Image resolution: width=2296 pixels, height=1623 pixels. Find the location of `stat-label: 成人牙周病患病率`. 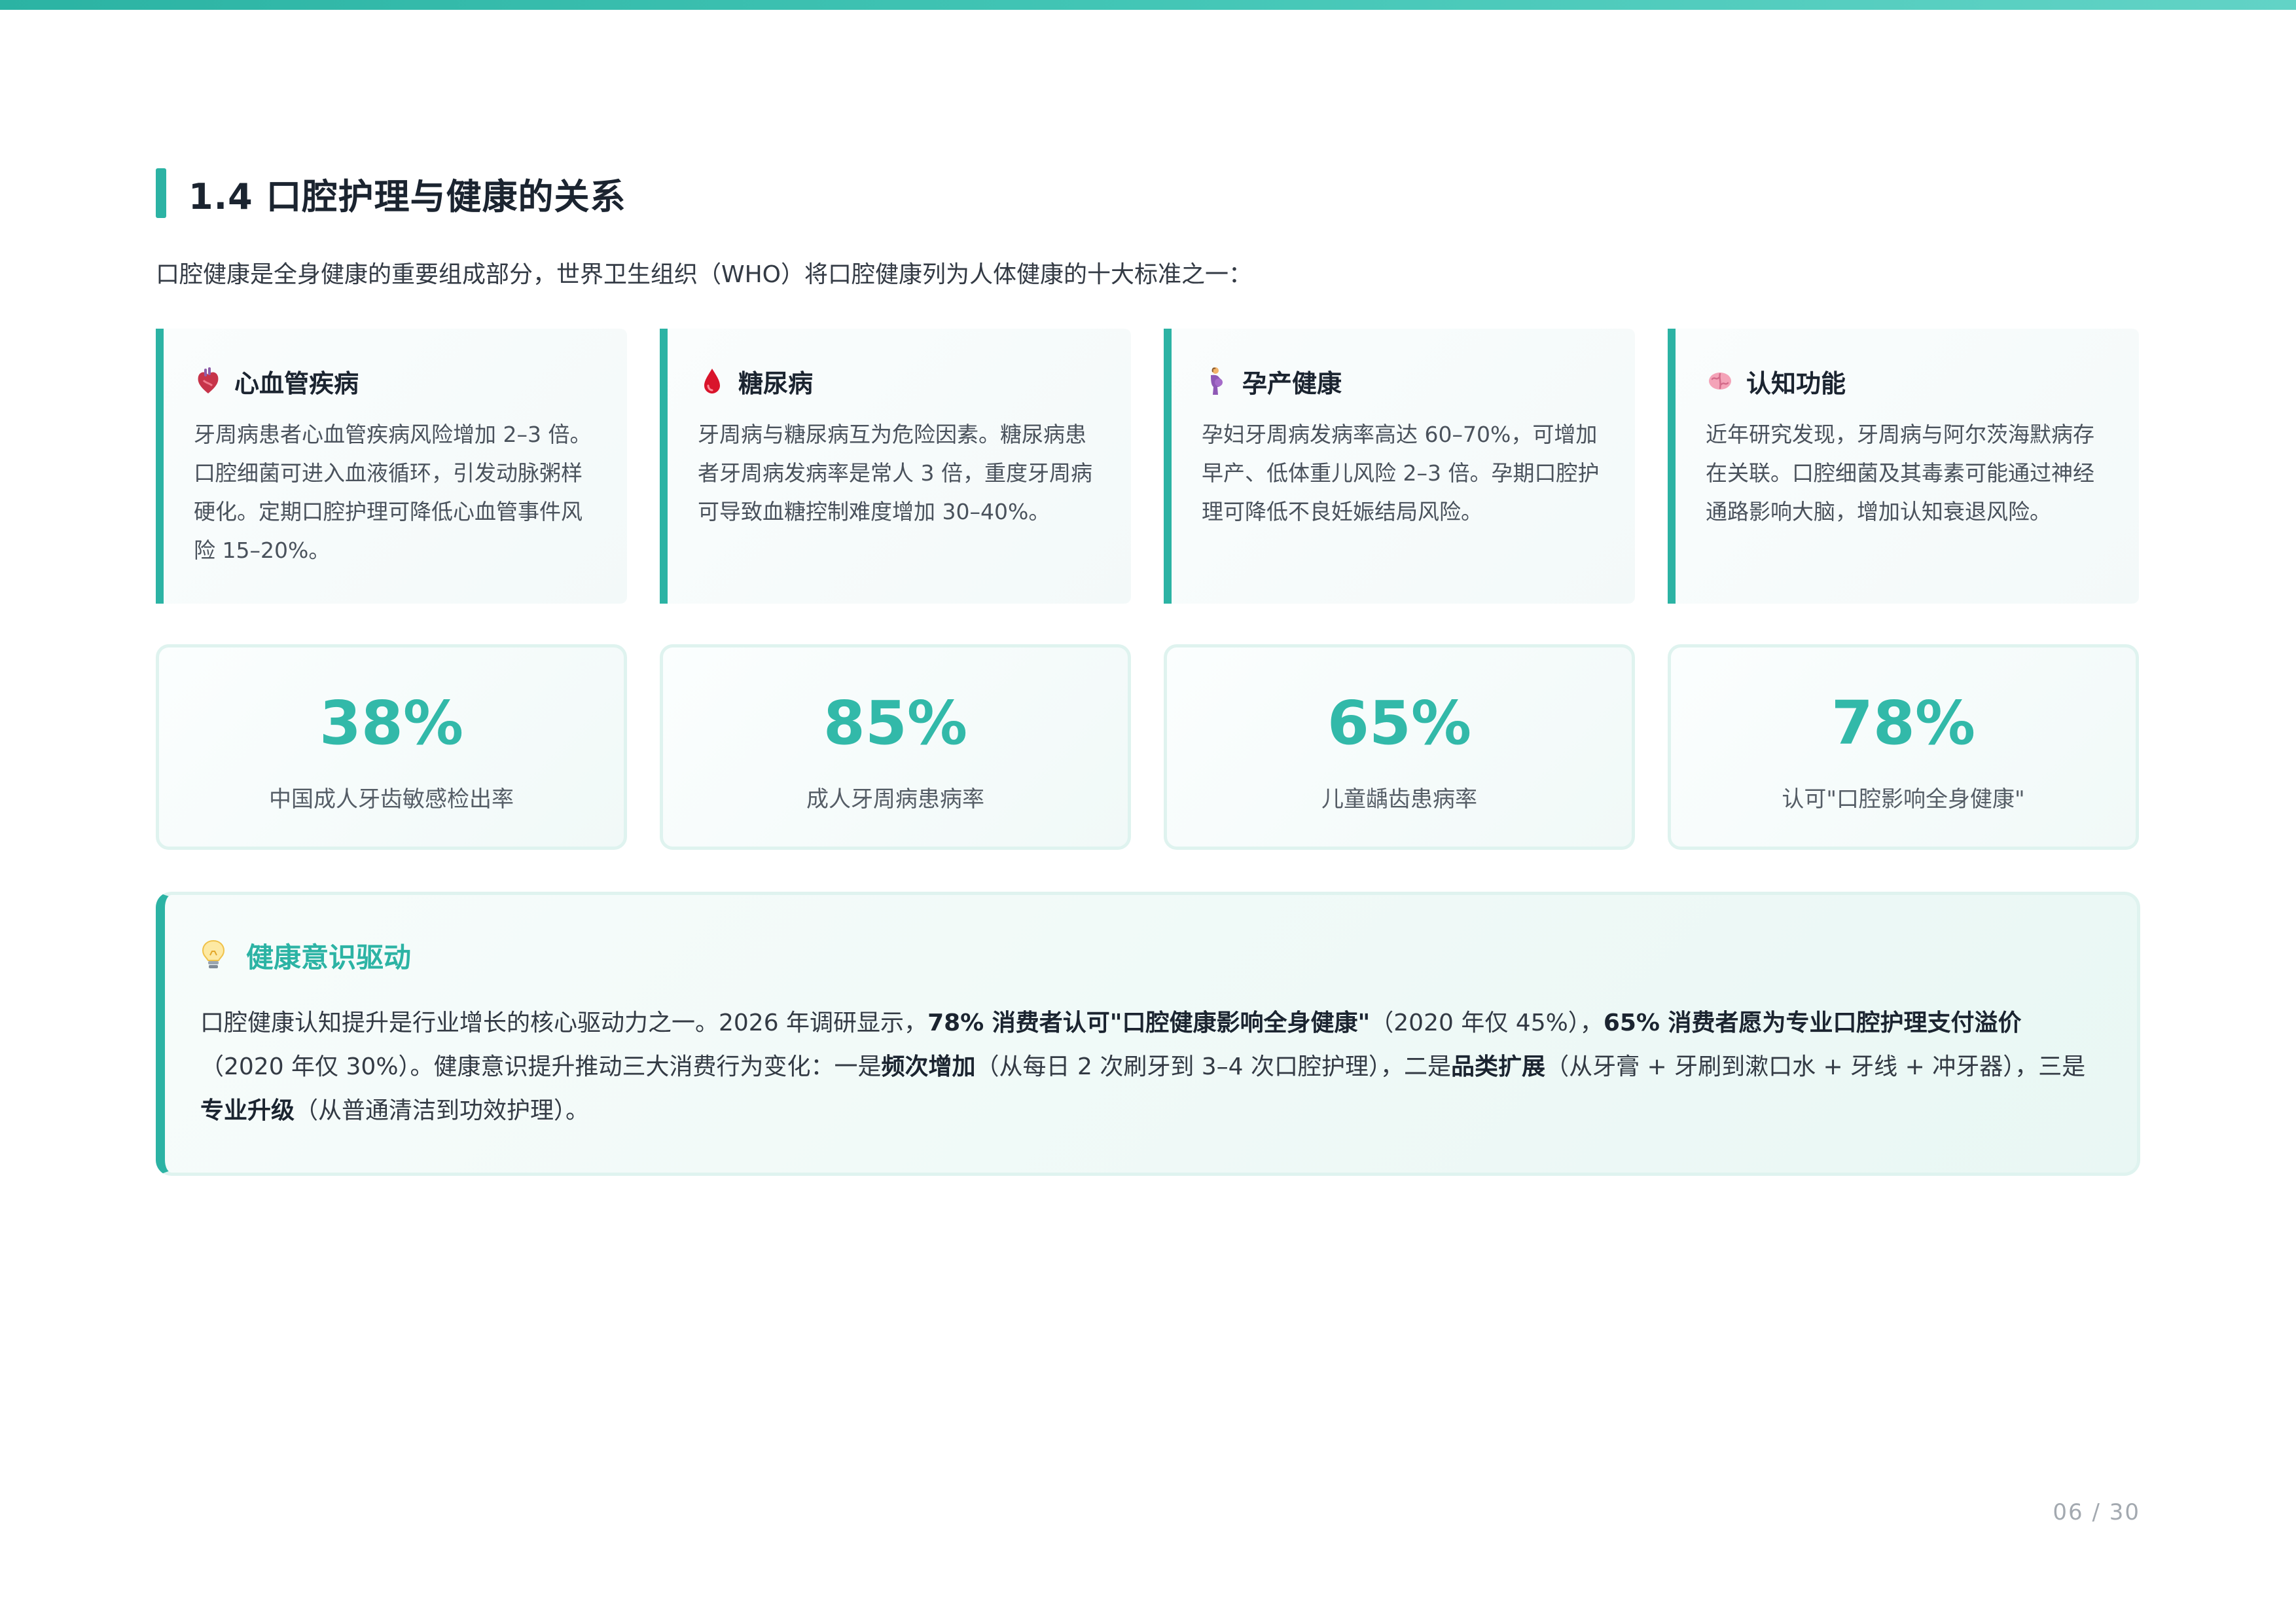

stat-label: 成人牙周病患病率 is located at coordinates (895, 799).